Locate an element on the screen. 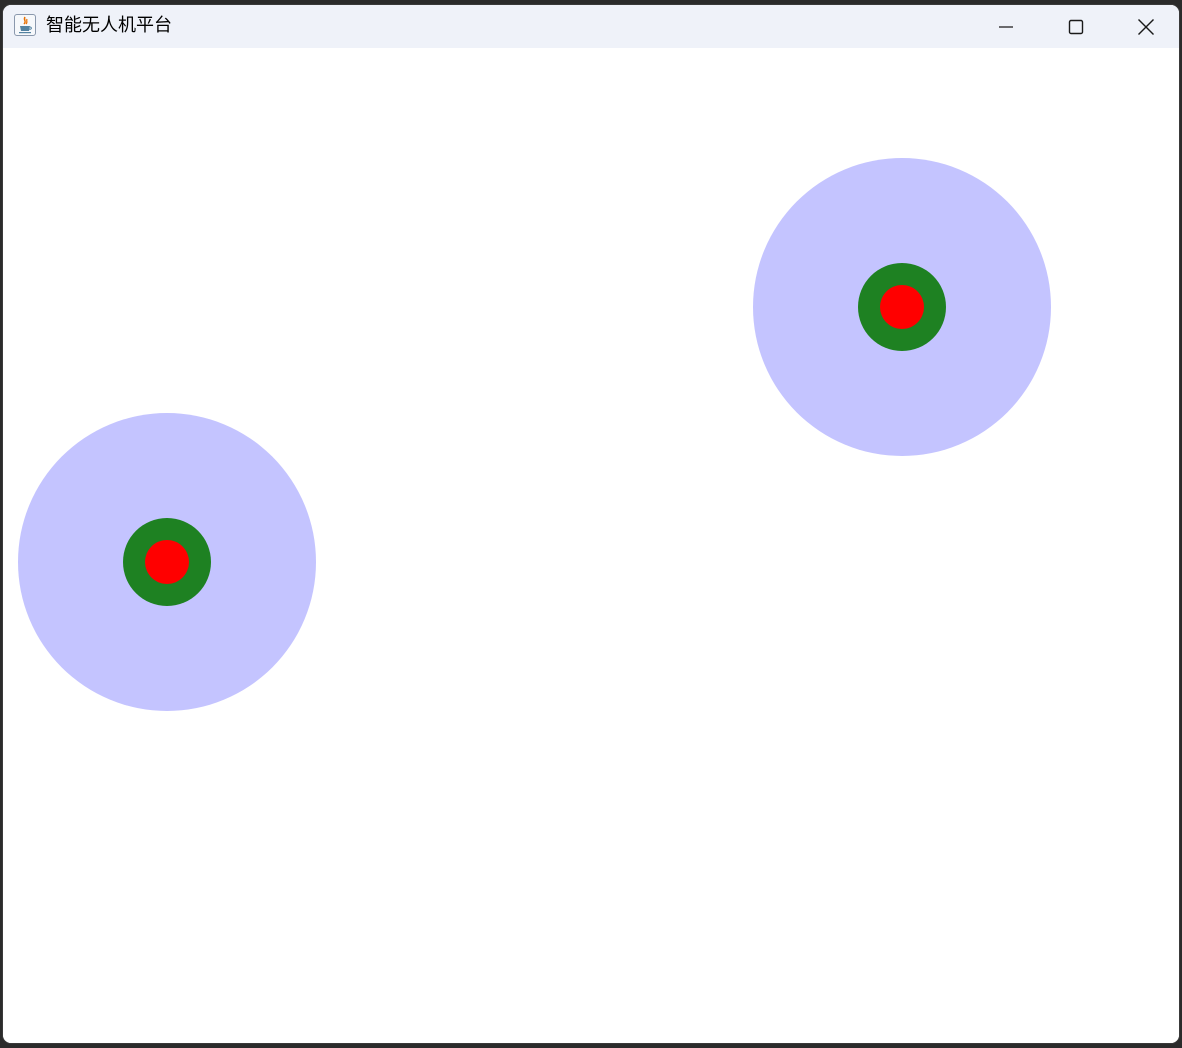 The height and width of the screenshot is (1048, 1182). java-app-icon is located at coordinates (25, 25).